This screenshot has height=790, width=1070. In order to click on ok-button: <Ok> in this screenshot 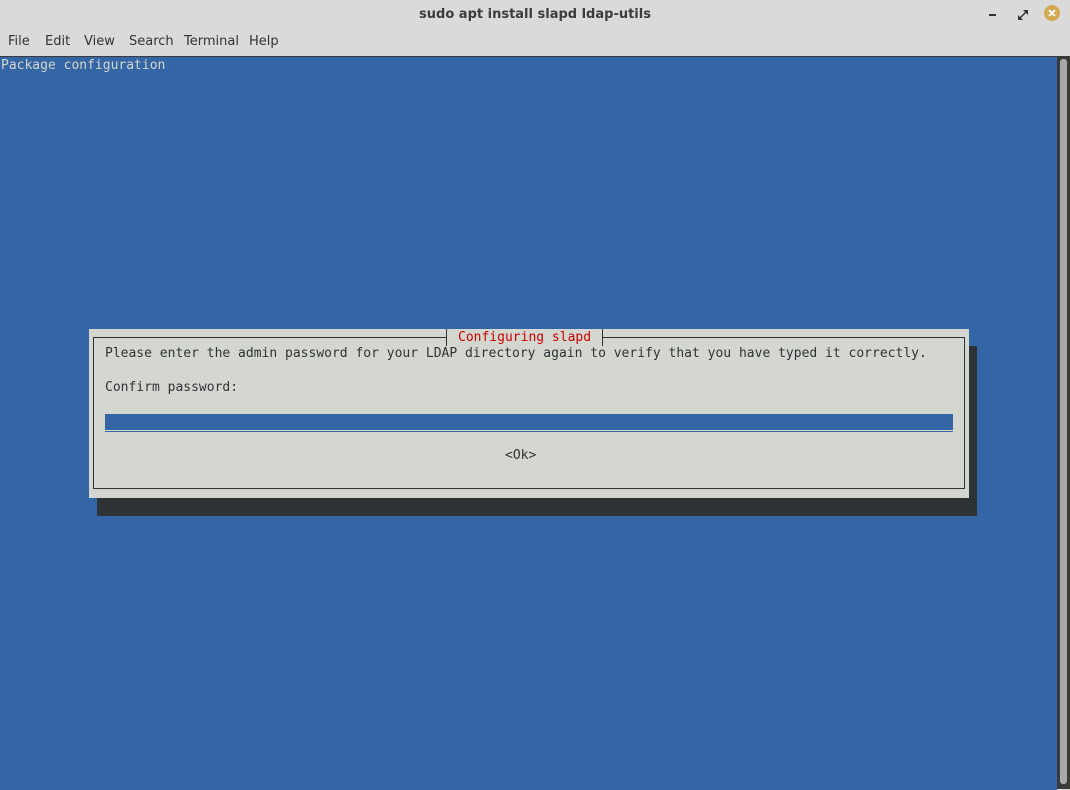, I will do `click(520, 455)`.